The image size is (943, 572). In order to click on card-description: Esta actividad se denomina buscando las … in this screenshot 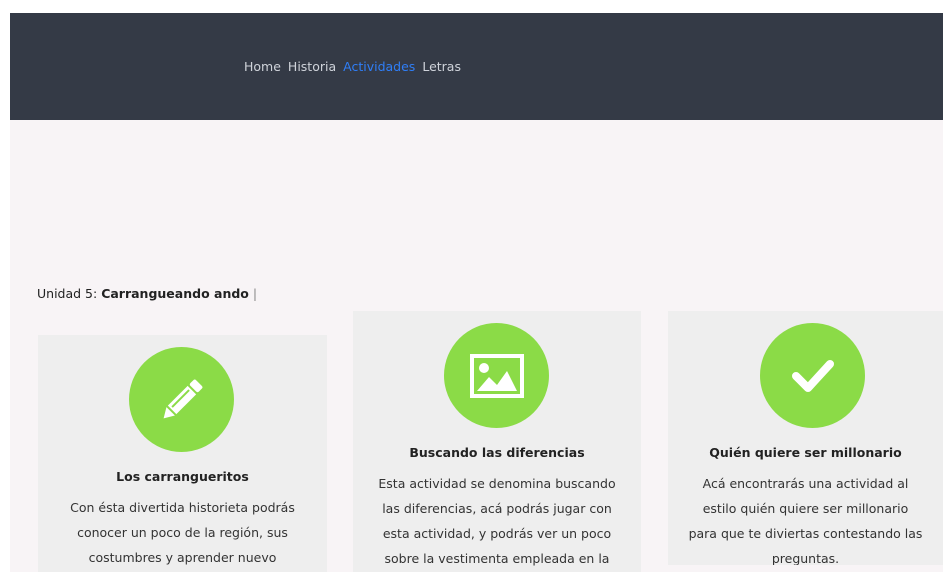, I will do `click(497, 521)`.